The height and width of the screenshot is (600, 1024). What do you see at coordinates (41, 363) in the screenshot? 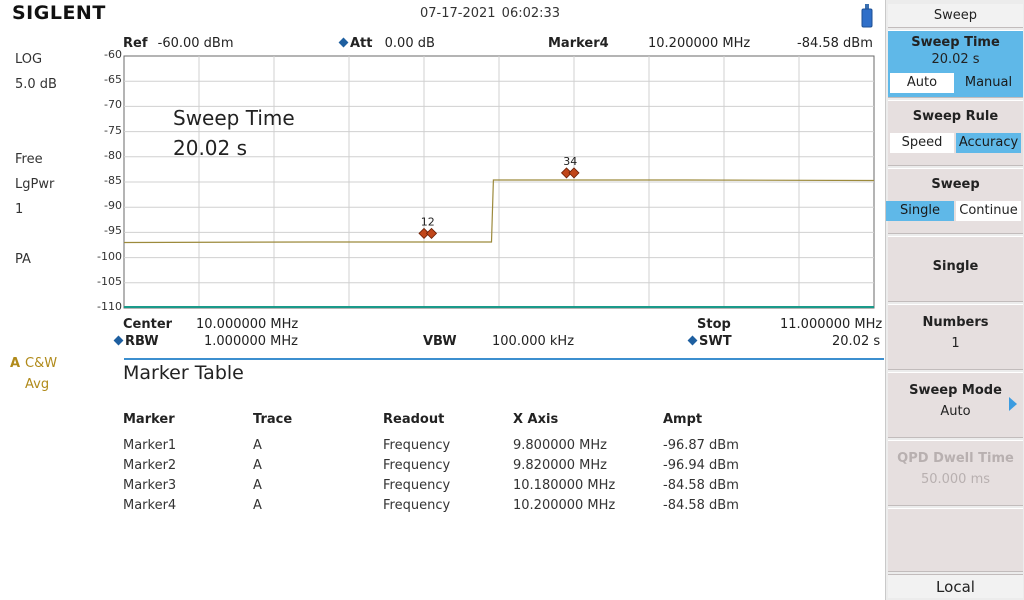
I see `trace-mode: C&W` at bounding box center [41, 363].